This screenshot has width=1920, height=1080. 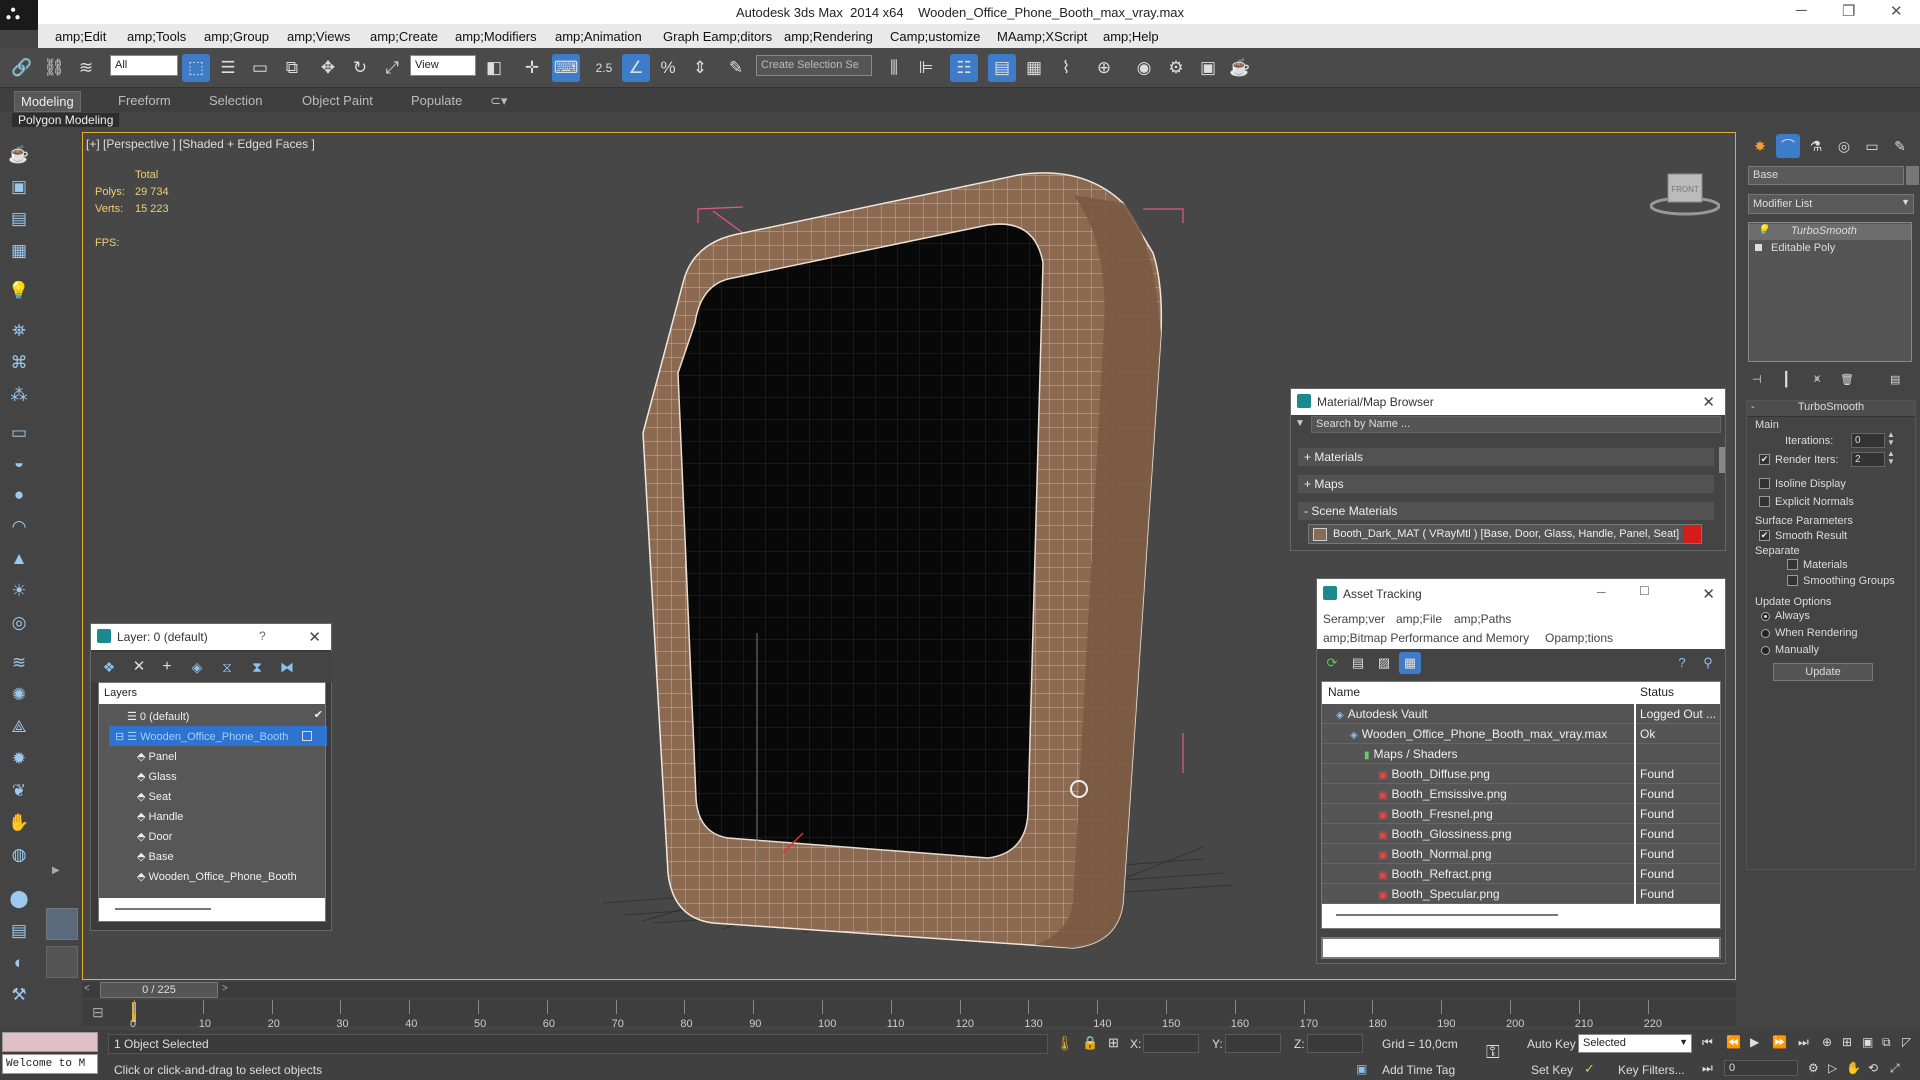 What do you see at coordinates (1826, 175) in the screenshot?
I see `object-name-field: Base` at bounding box center [1826, 175].